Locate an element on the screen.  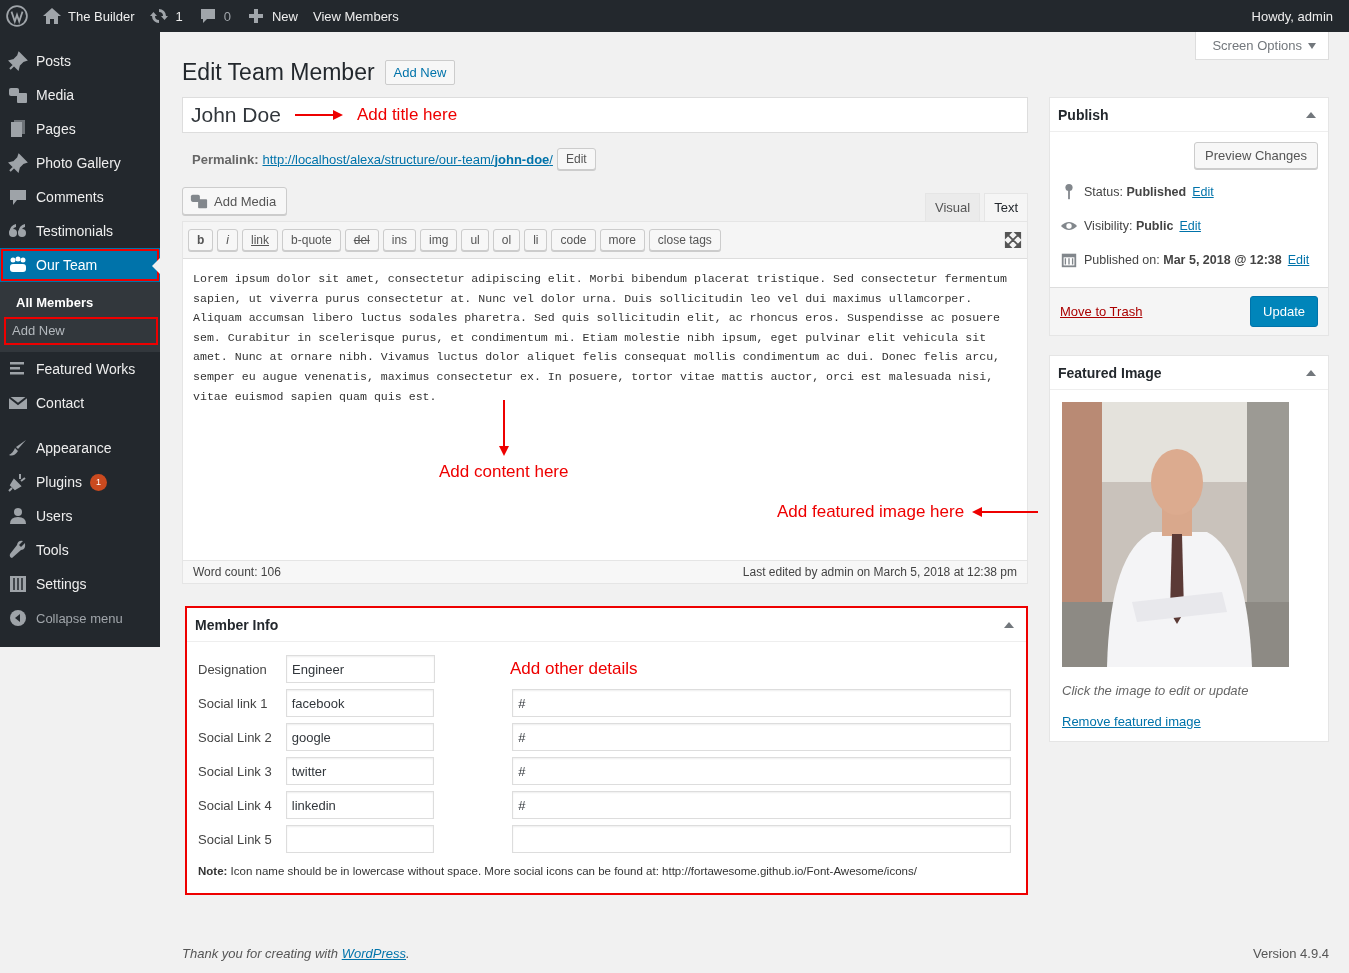
quicktag-button: more is located at coordinates (622, 240).